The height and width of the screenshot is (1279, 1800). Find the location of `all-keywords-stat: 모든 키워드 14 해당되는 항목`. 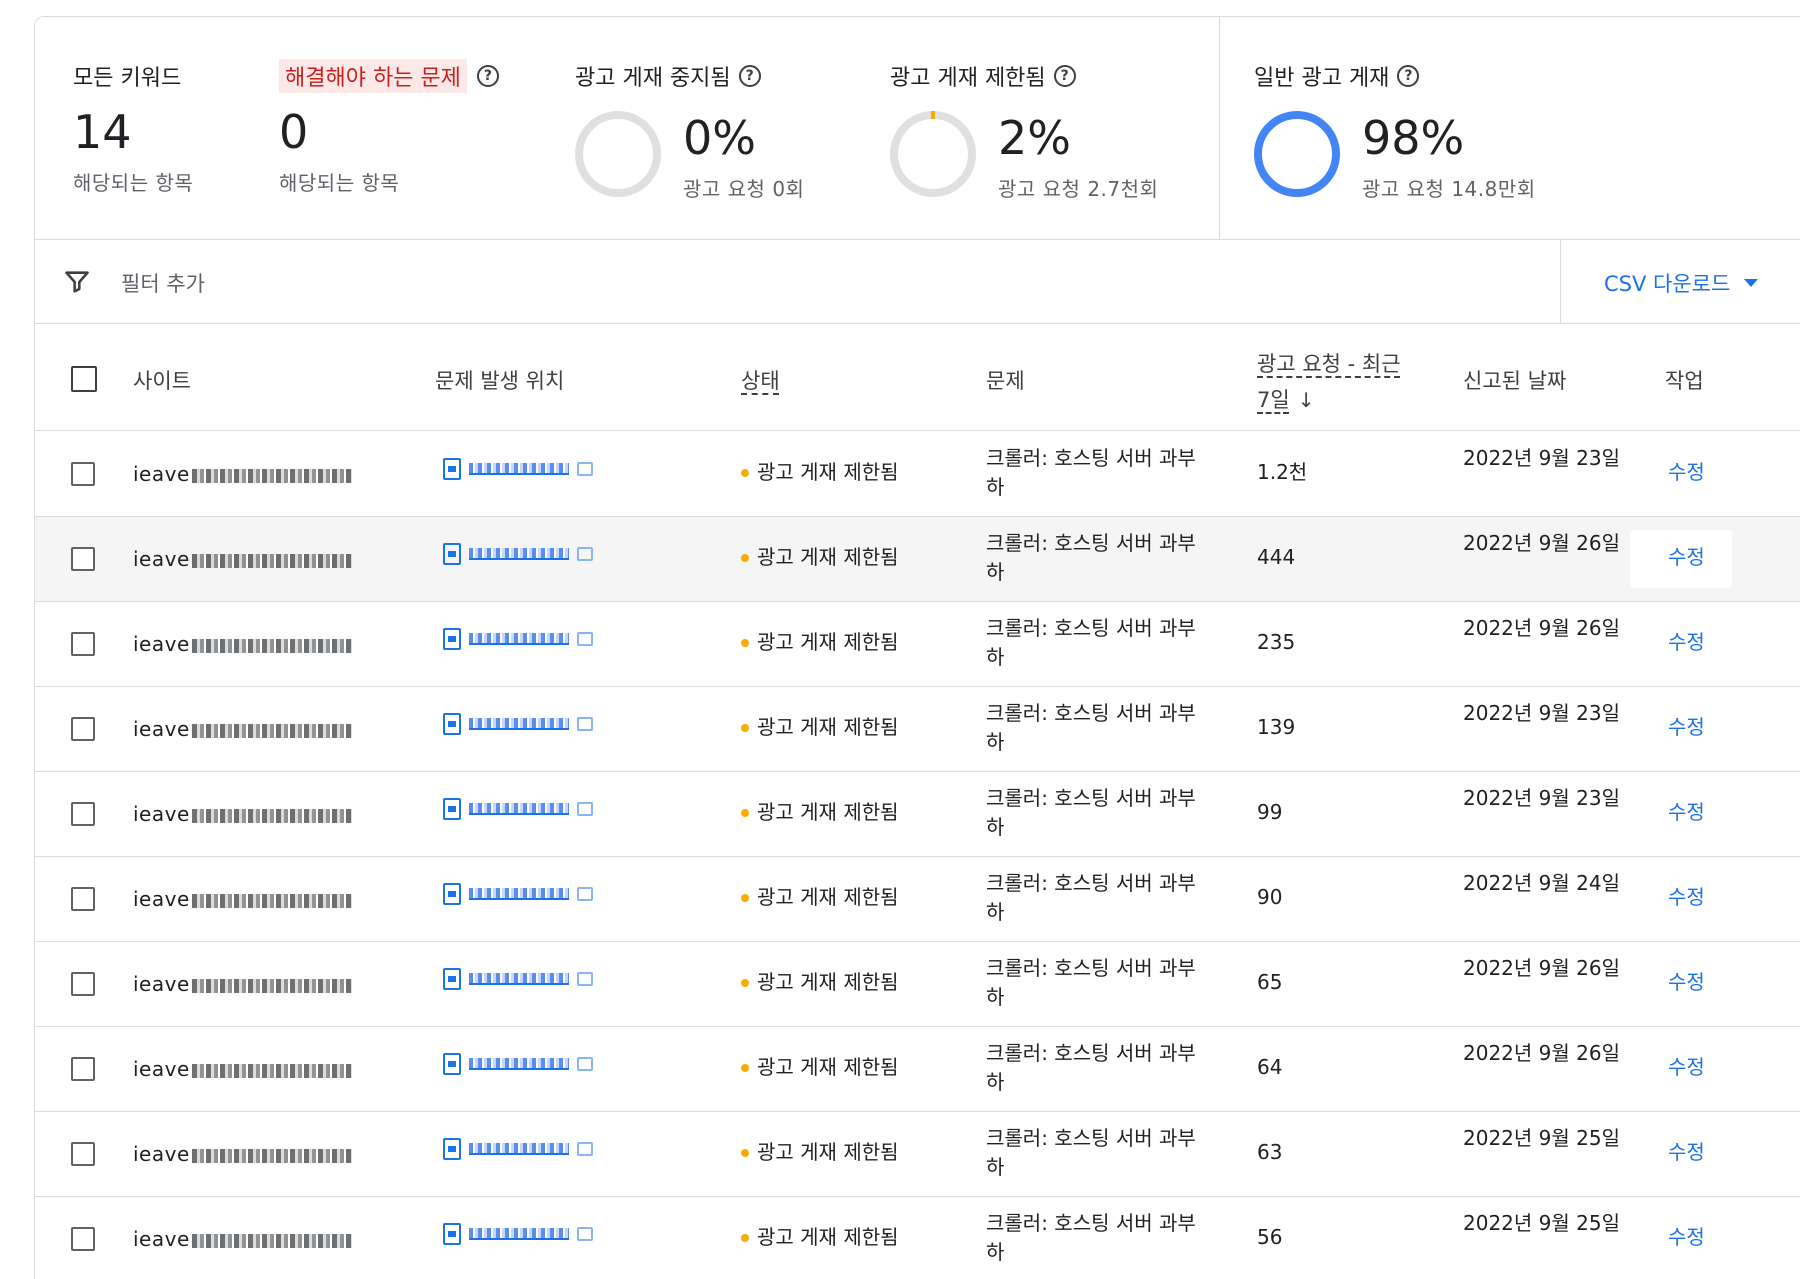

all-keywords-stat: 모든 키워드 14 해당되는 항목 is located at coordinates (133, 127).